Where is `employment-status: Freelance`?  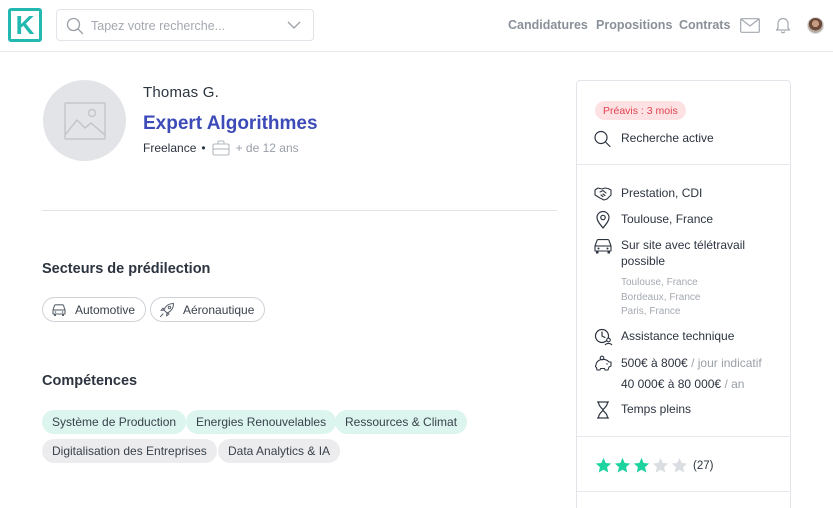
employment-status: Freelance is located at coordinates (170, 148).